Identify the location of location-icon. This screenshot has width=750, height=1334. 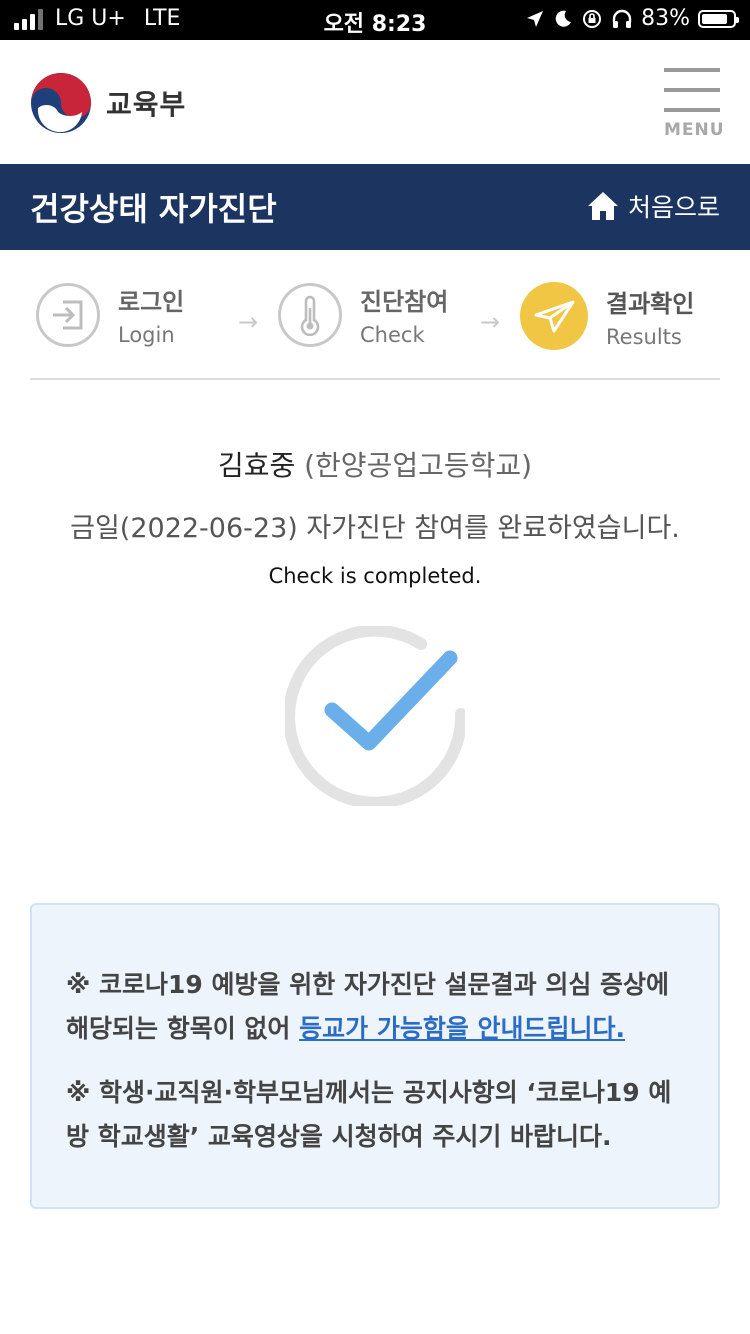
(535, 18).